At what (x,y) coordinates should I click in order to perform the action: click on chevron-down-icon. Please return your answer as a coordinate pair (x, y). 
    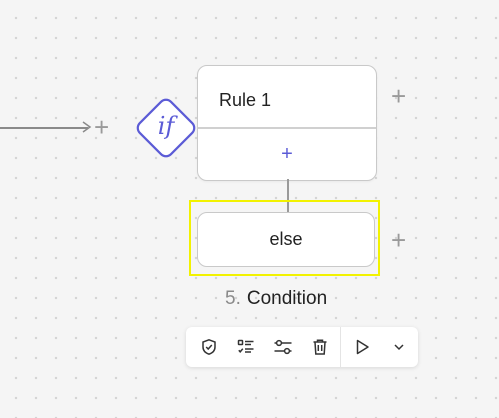
    Looking at the image, I should click on (398, 347).